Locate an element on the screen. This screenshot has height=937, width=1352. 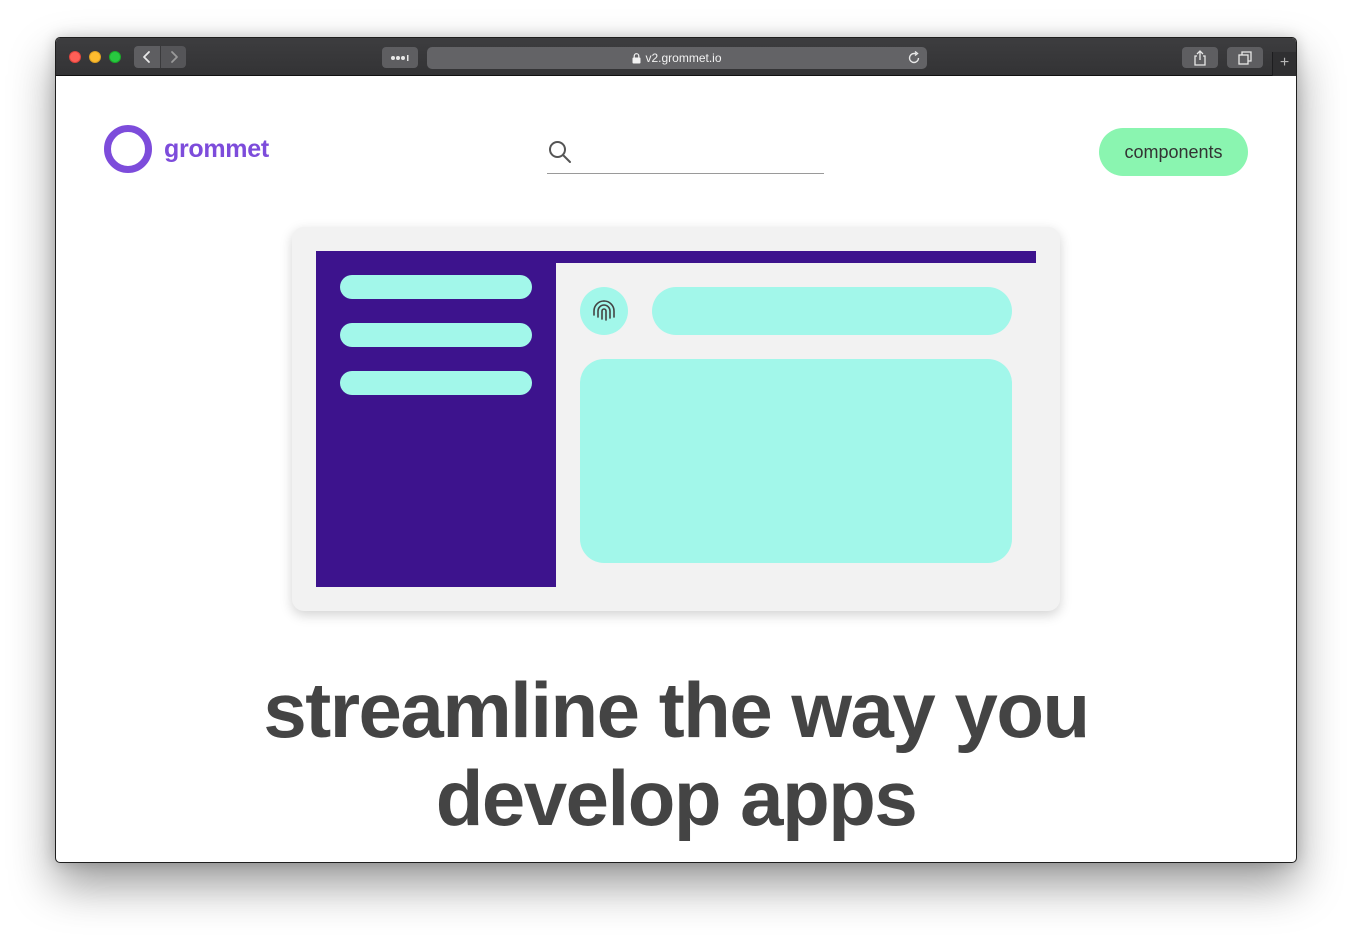
minimize-window-button is located at coordinates (95, 57).